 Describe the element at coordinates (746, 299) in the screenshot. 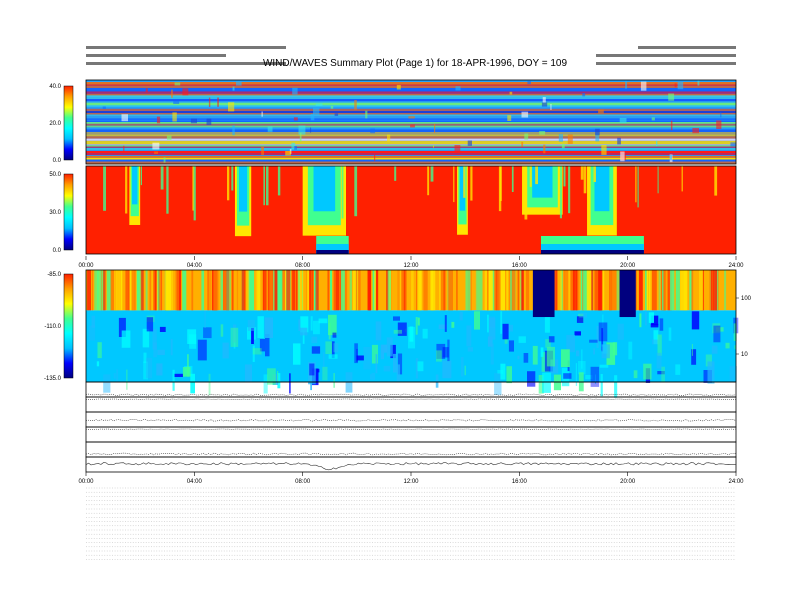

I see `tnr-right-tick: 100` at that location.